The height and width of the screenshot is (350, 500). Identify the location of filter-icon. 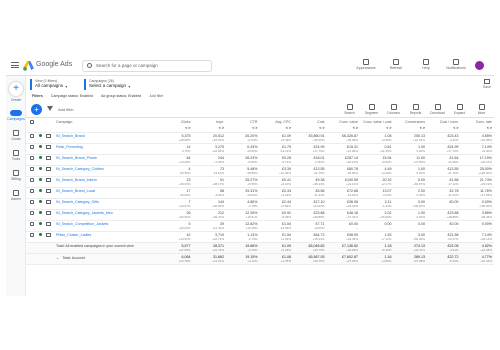
(50, 108).